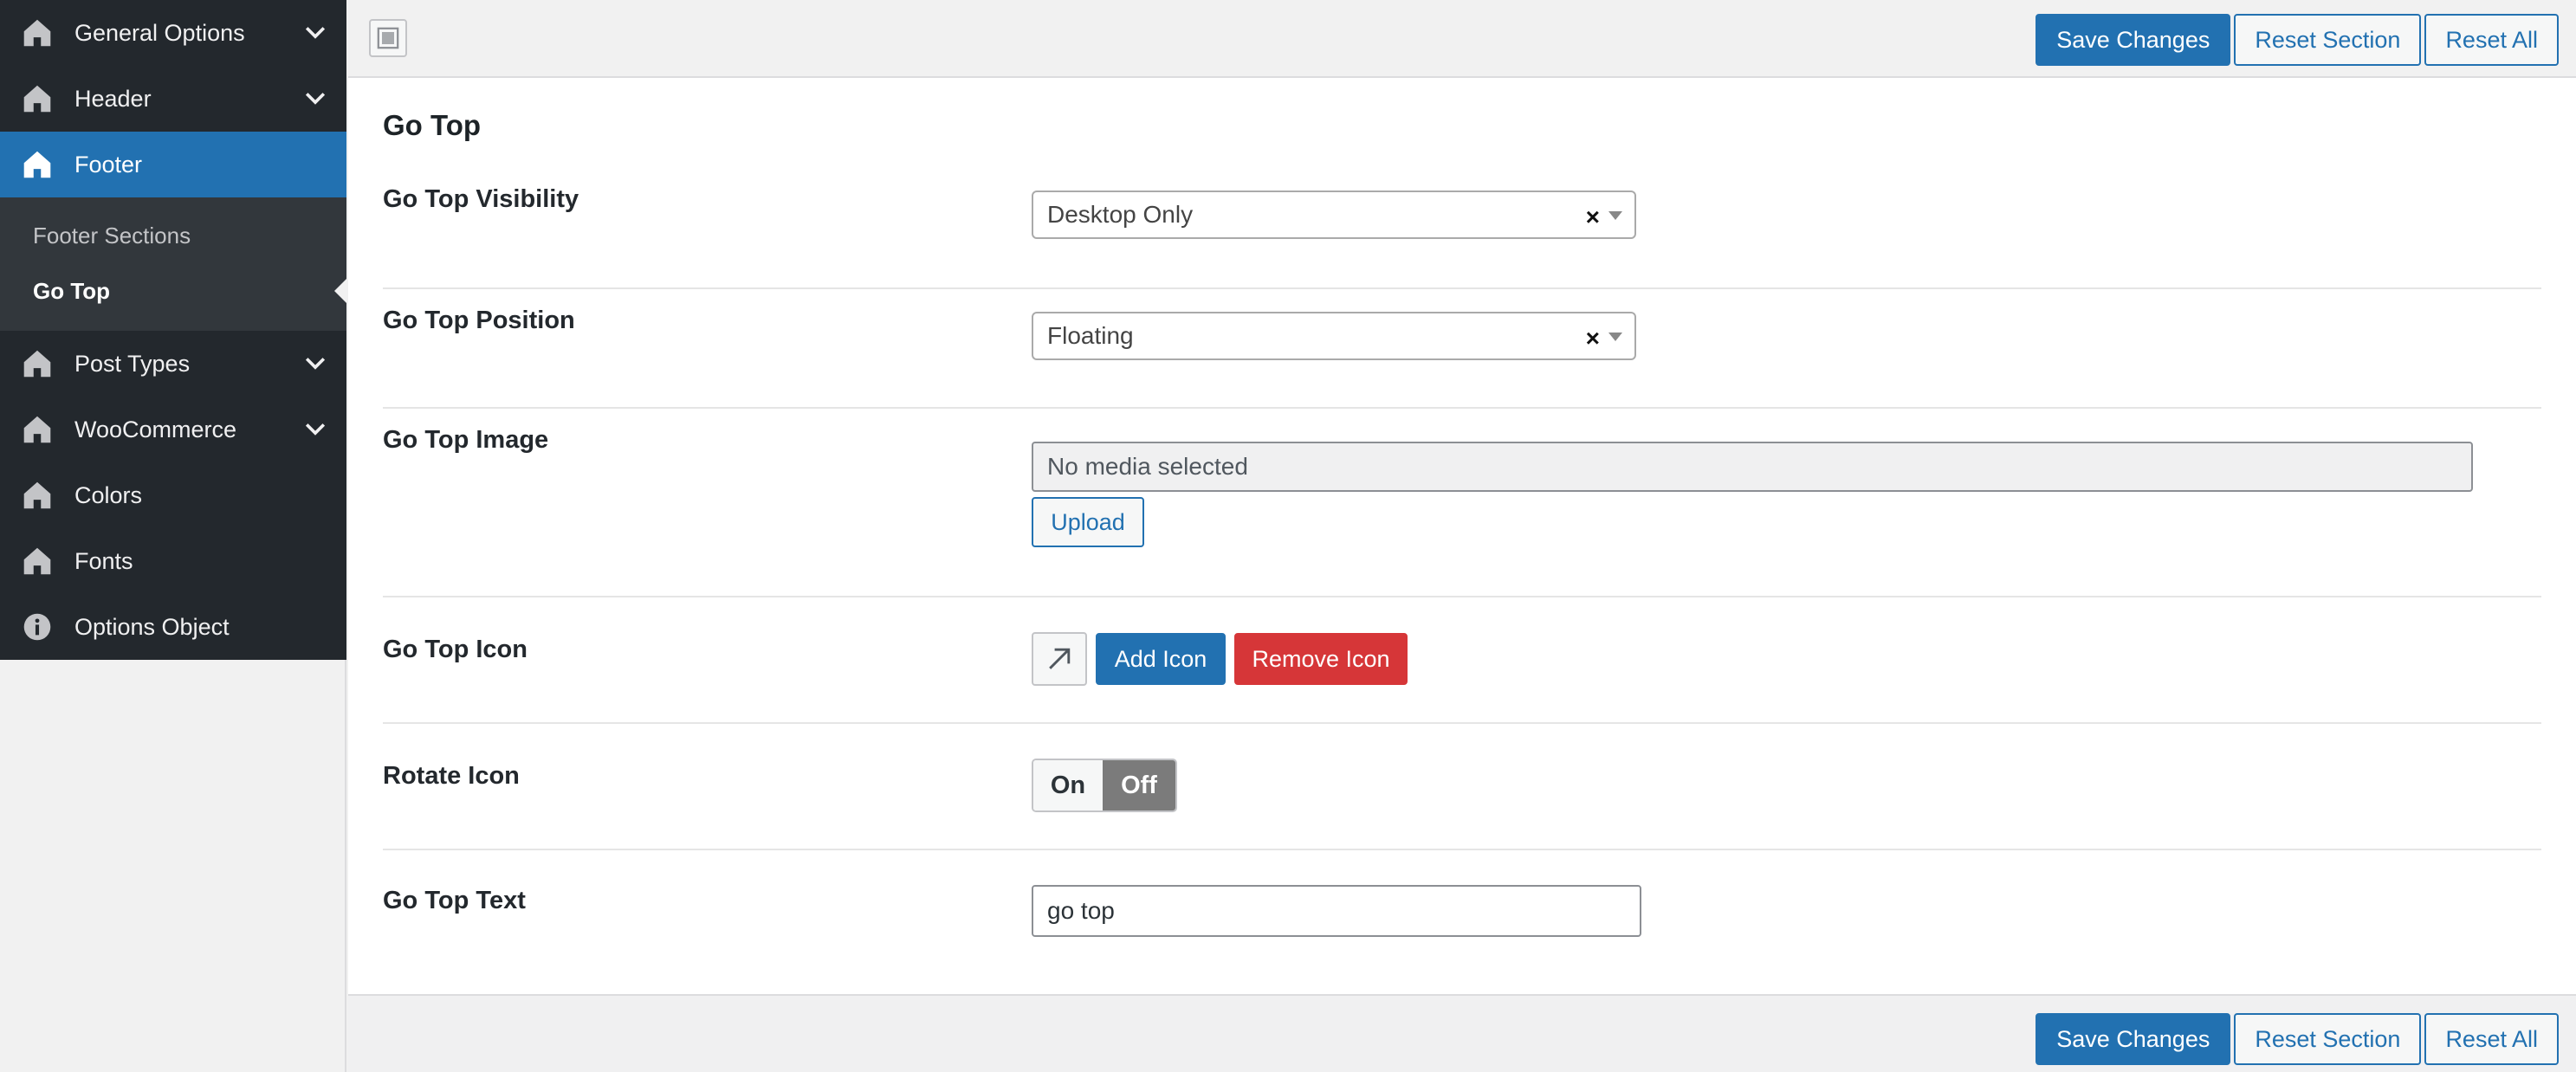 This screenshot has width=2576, height=1072. I want to click on top-toolbar: Save Changes Reset Section Reset All, so click(1462, 39).